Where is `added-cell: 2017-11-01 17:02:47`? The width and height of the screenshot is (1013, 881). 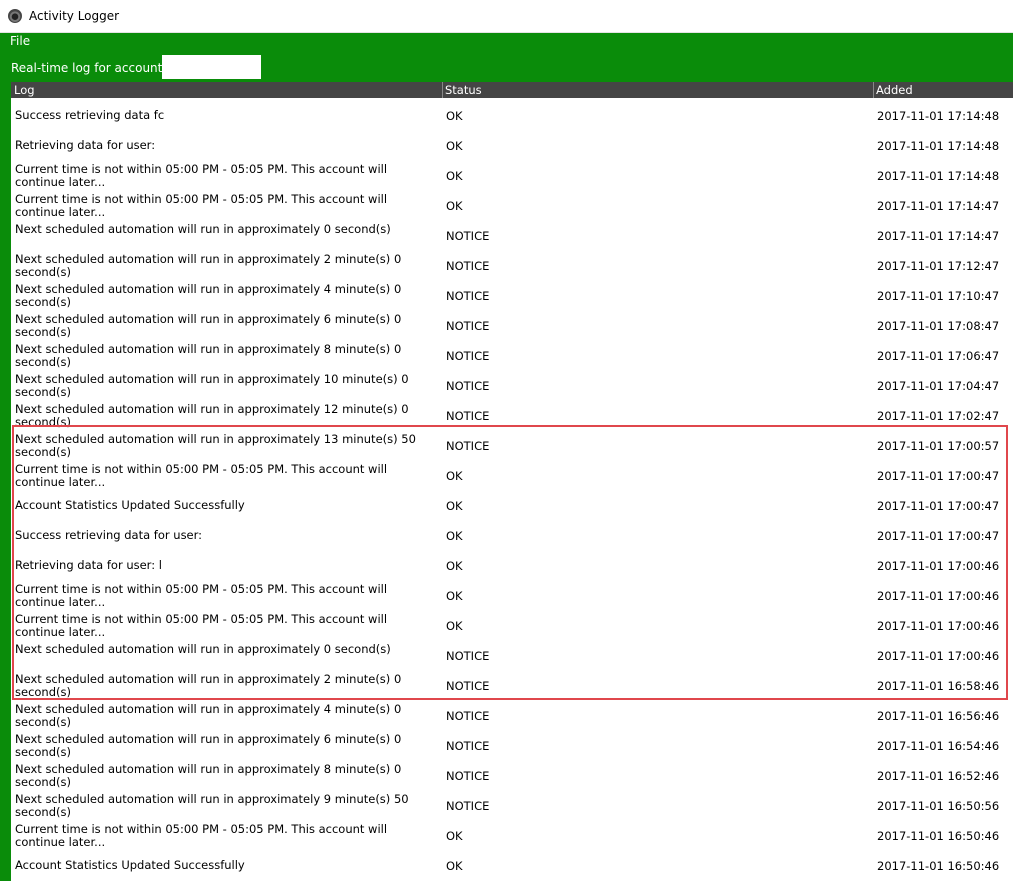 added-cell: 2017-11-01 17:02:47 is located at coordinates (938, 416).